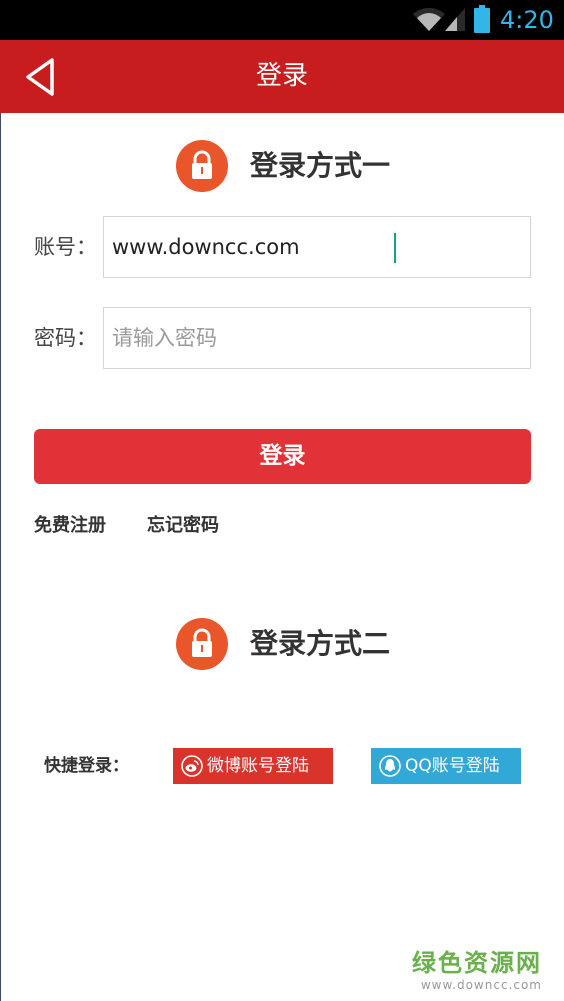 The width and height of the screenshot is (564, 1001). I want to click on account-field-box, so click(317, 247).